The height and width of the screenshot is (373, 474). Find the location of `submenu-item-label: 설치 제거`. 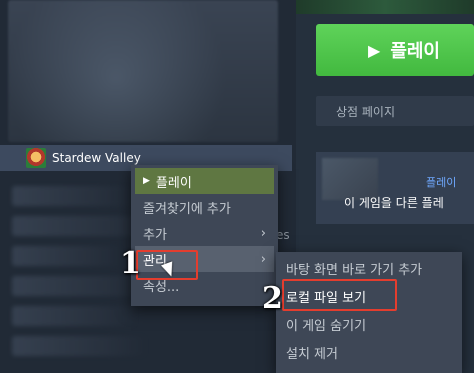

submenu-item-label: 설치 제거 is located at coordinates (312, 354).